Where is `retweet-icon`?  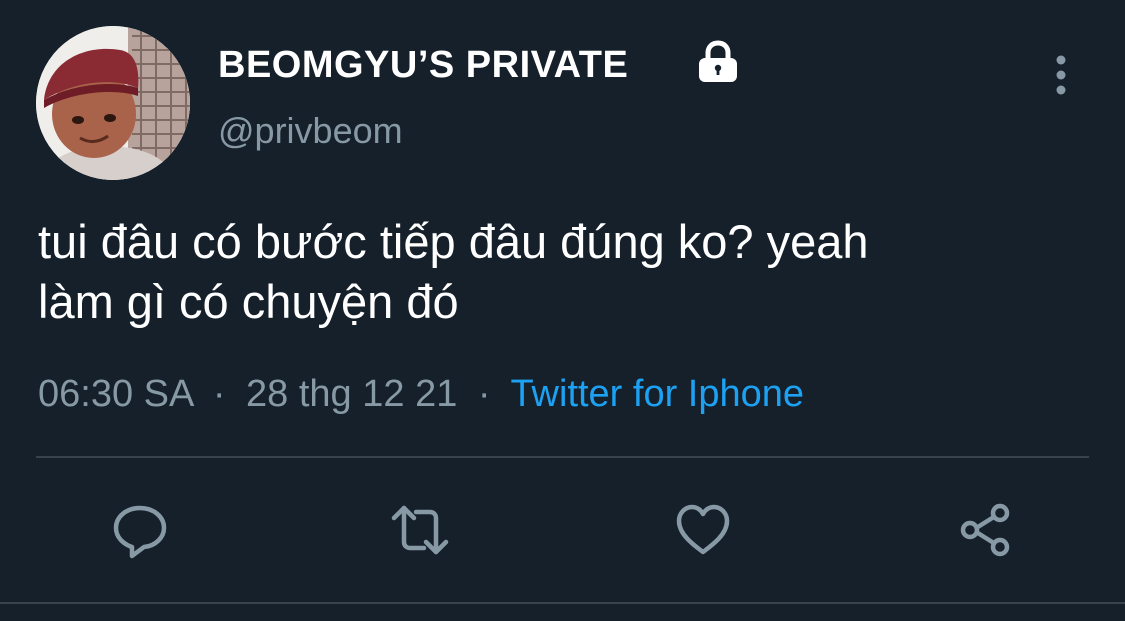 retweet-icon is located at coordinates (420, 530).